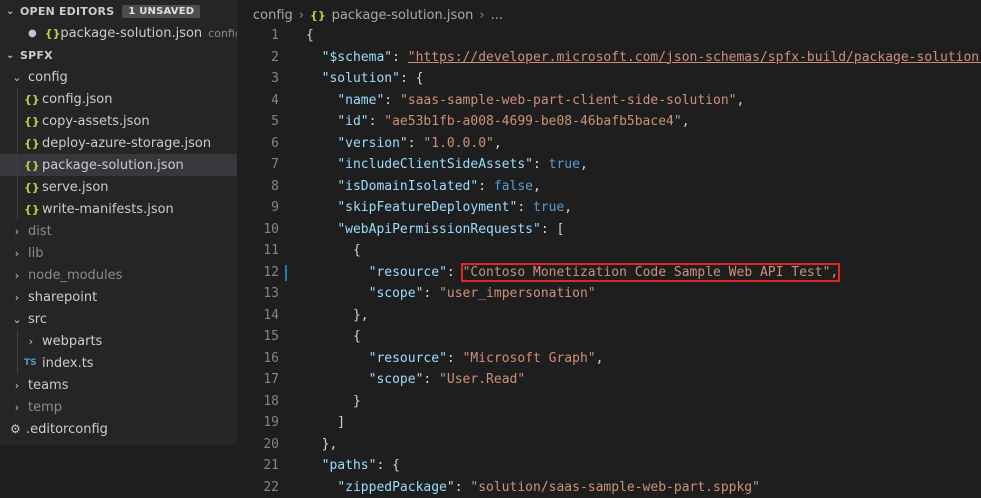 The width and height of the screenshot is (981, 498). I want to click on json-string: "solution/saas-sample-web-part.sppkg", so click(615, 487).